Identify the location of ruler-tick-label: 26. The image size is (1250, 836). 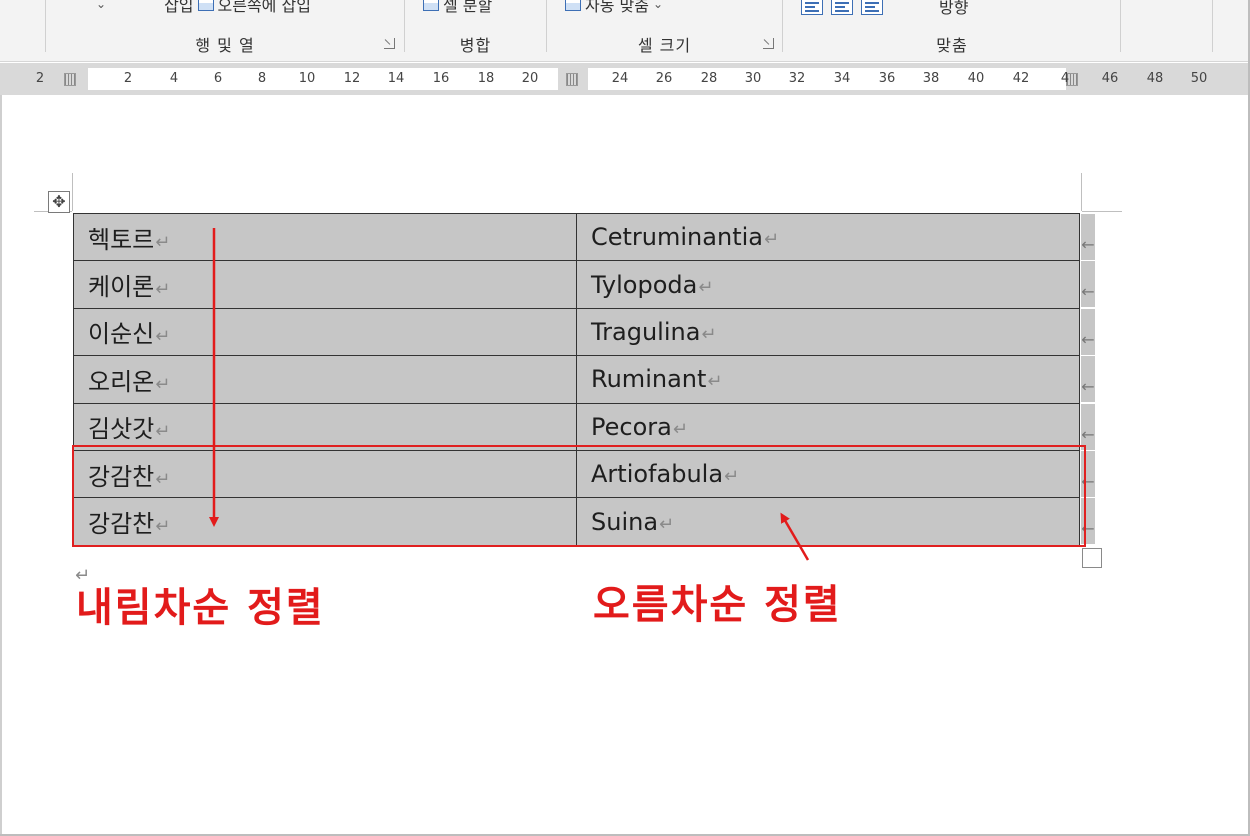
(664, 78).